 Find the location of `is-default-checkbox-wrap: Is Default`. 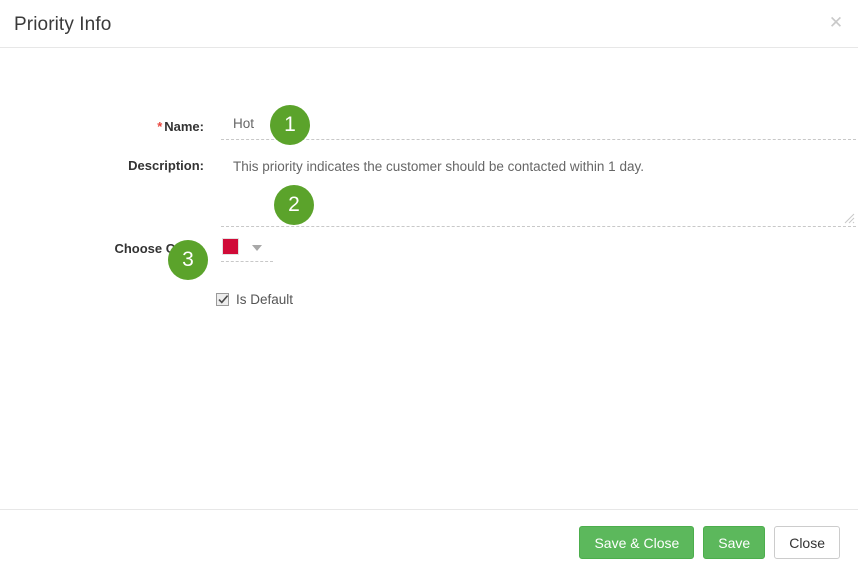

is-default-checkbox-wrap: Is Default is located at coordinates (254, 299).